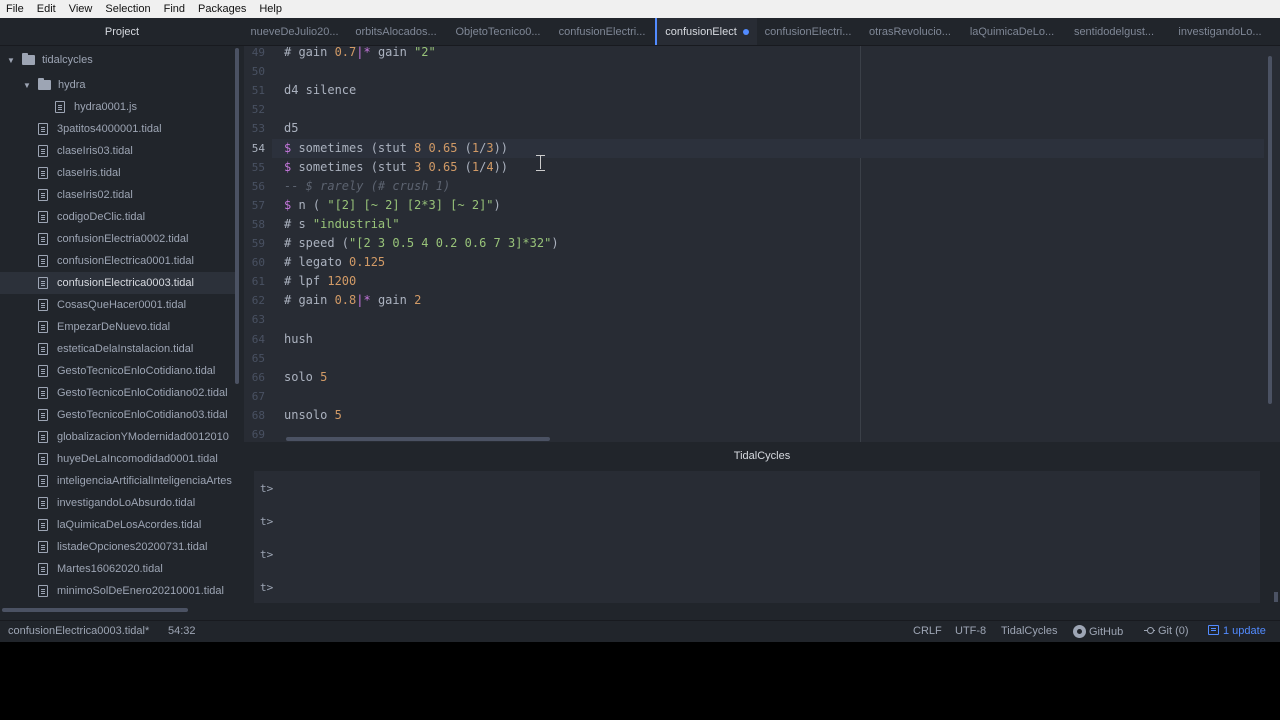  I want to click on status-git-label: Git (0), so click(1173, 631).